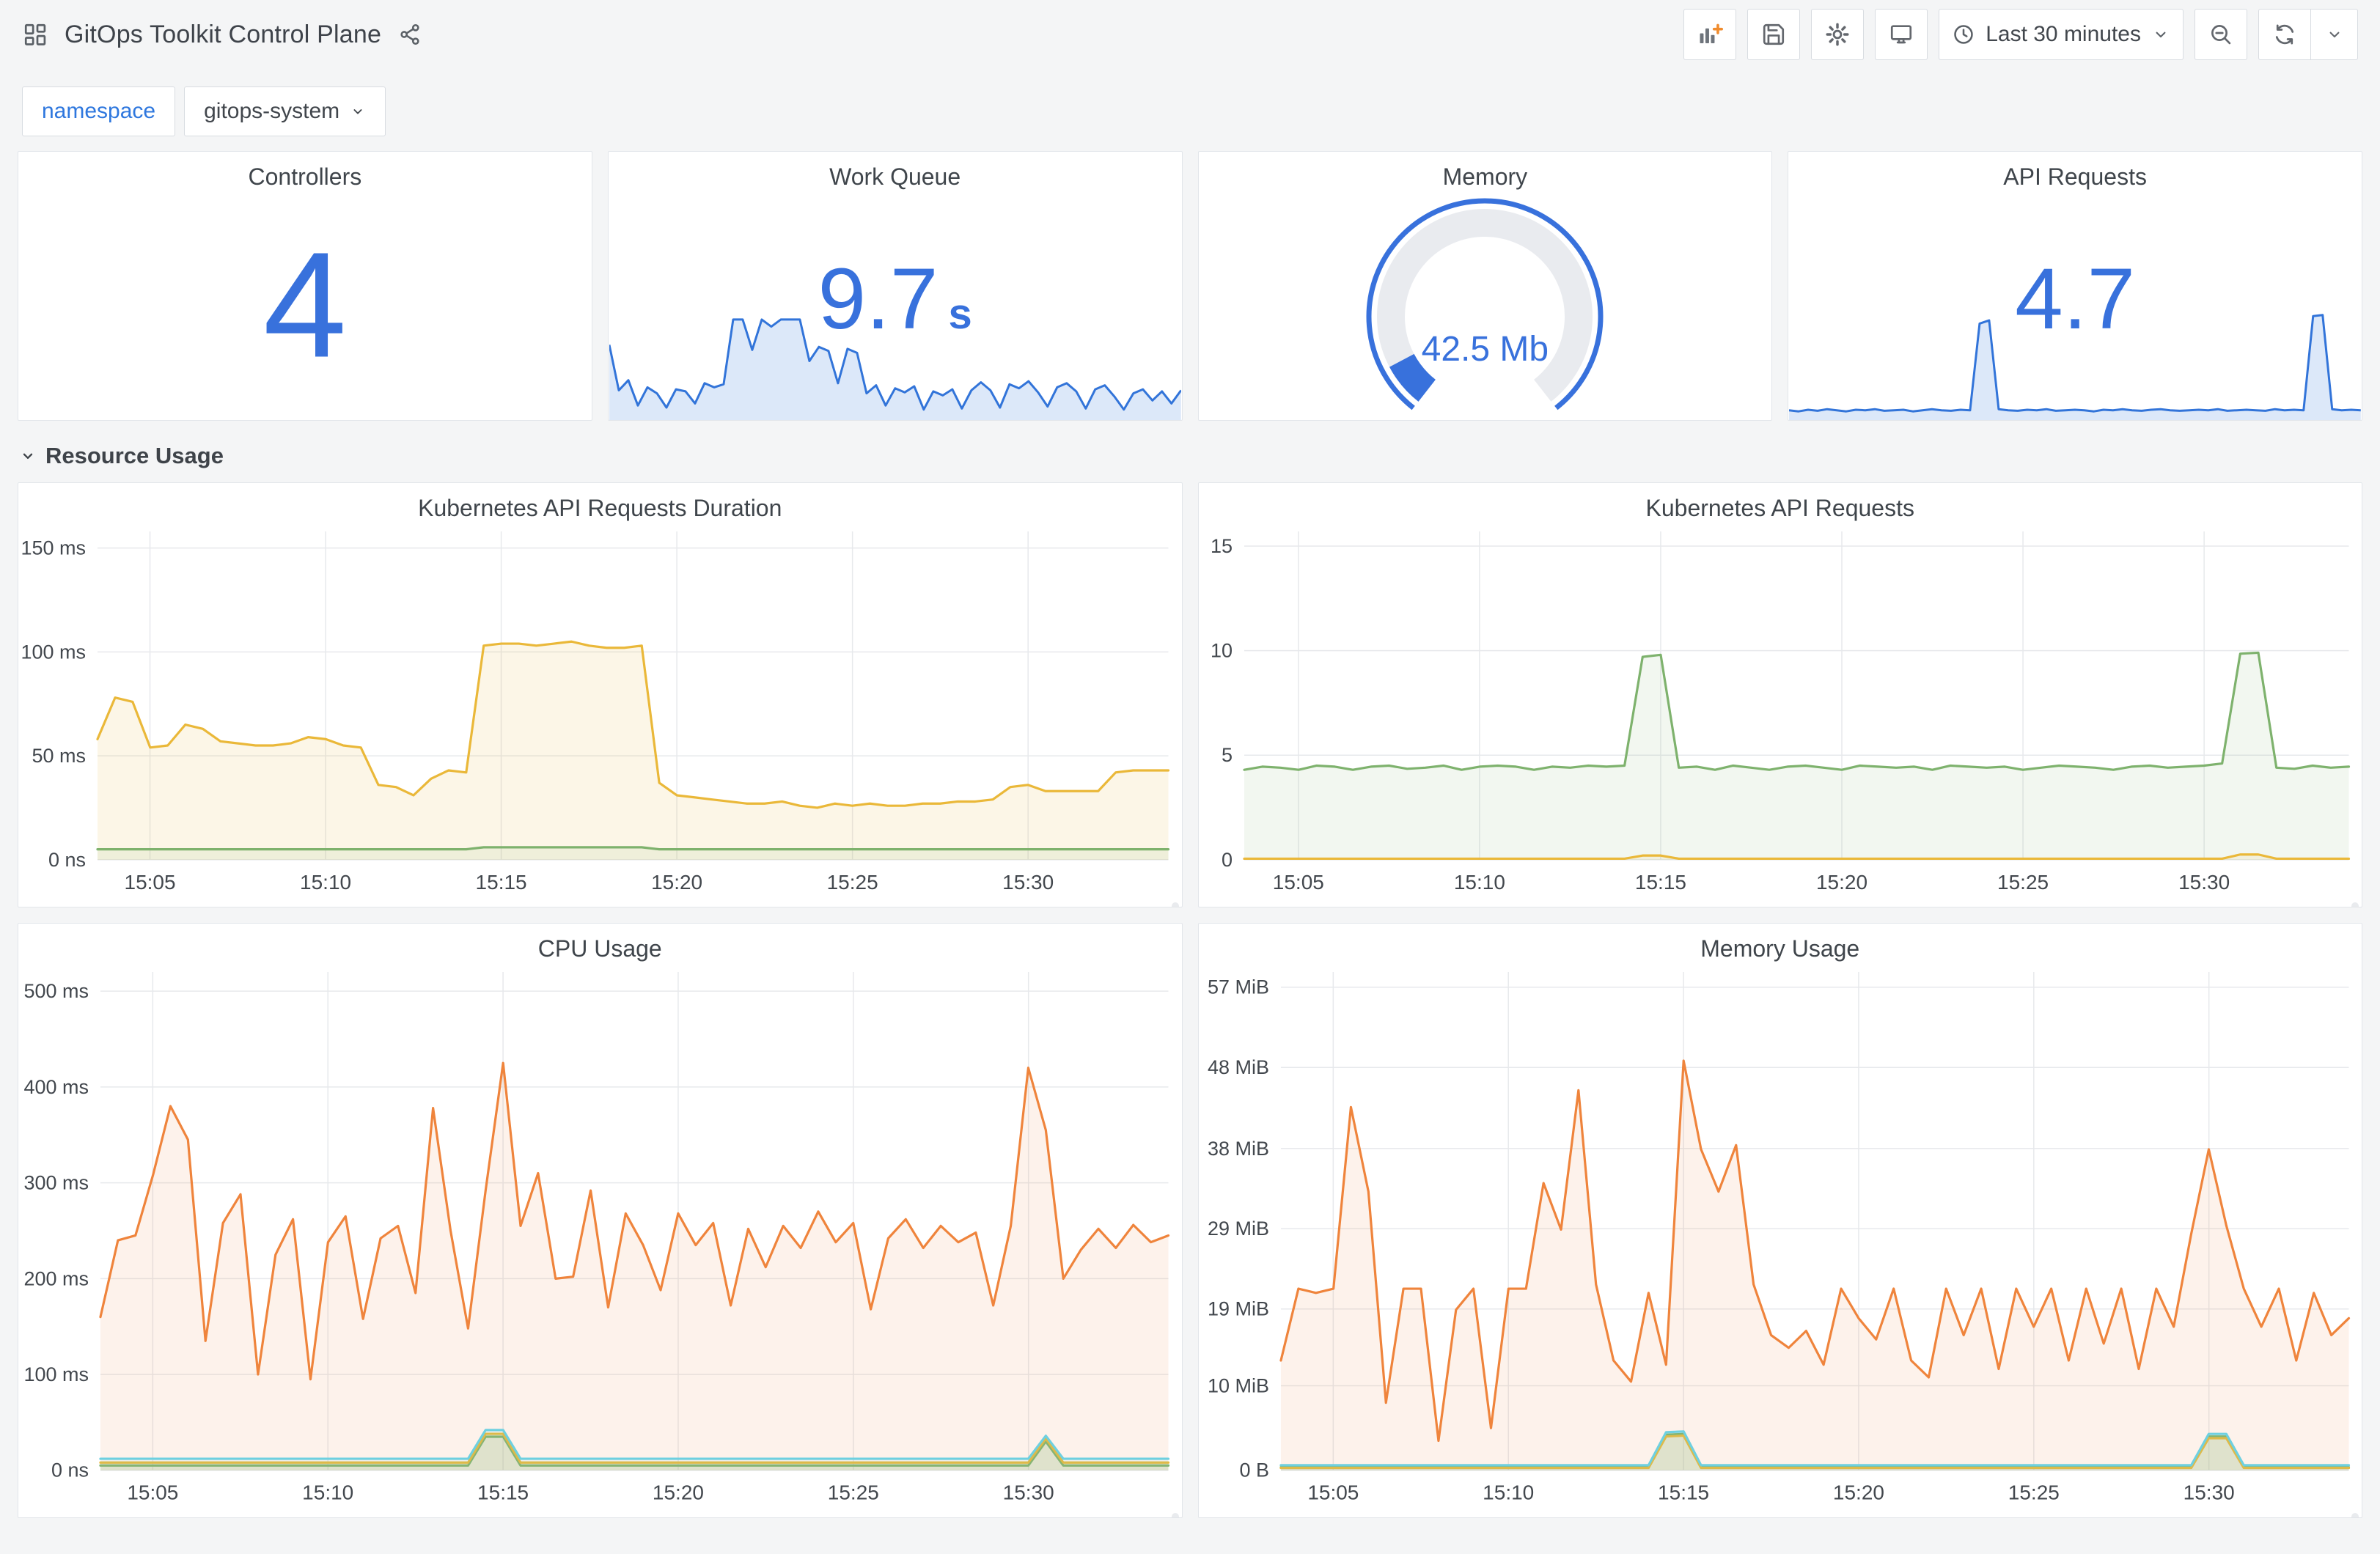 Image resolution: width=2380 pixels, height=1554 pixels. I want to click on duration-legend: avgcurrentP505 ms5 msP9948 ms43 ms, so click(600, 903).